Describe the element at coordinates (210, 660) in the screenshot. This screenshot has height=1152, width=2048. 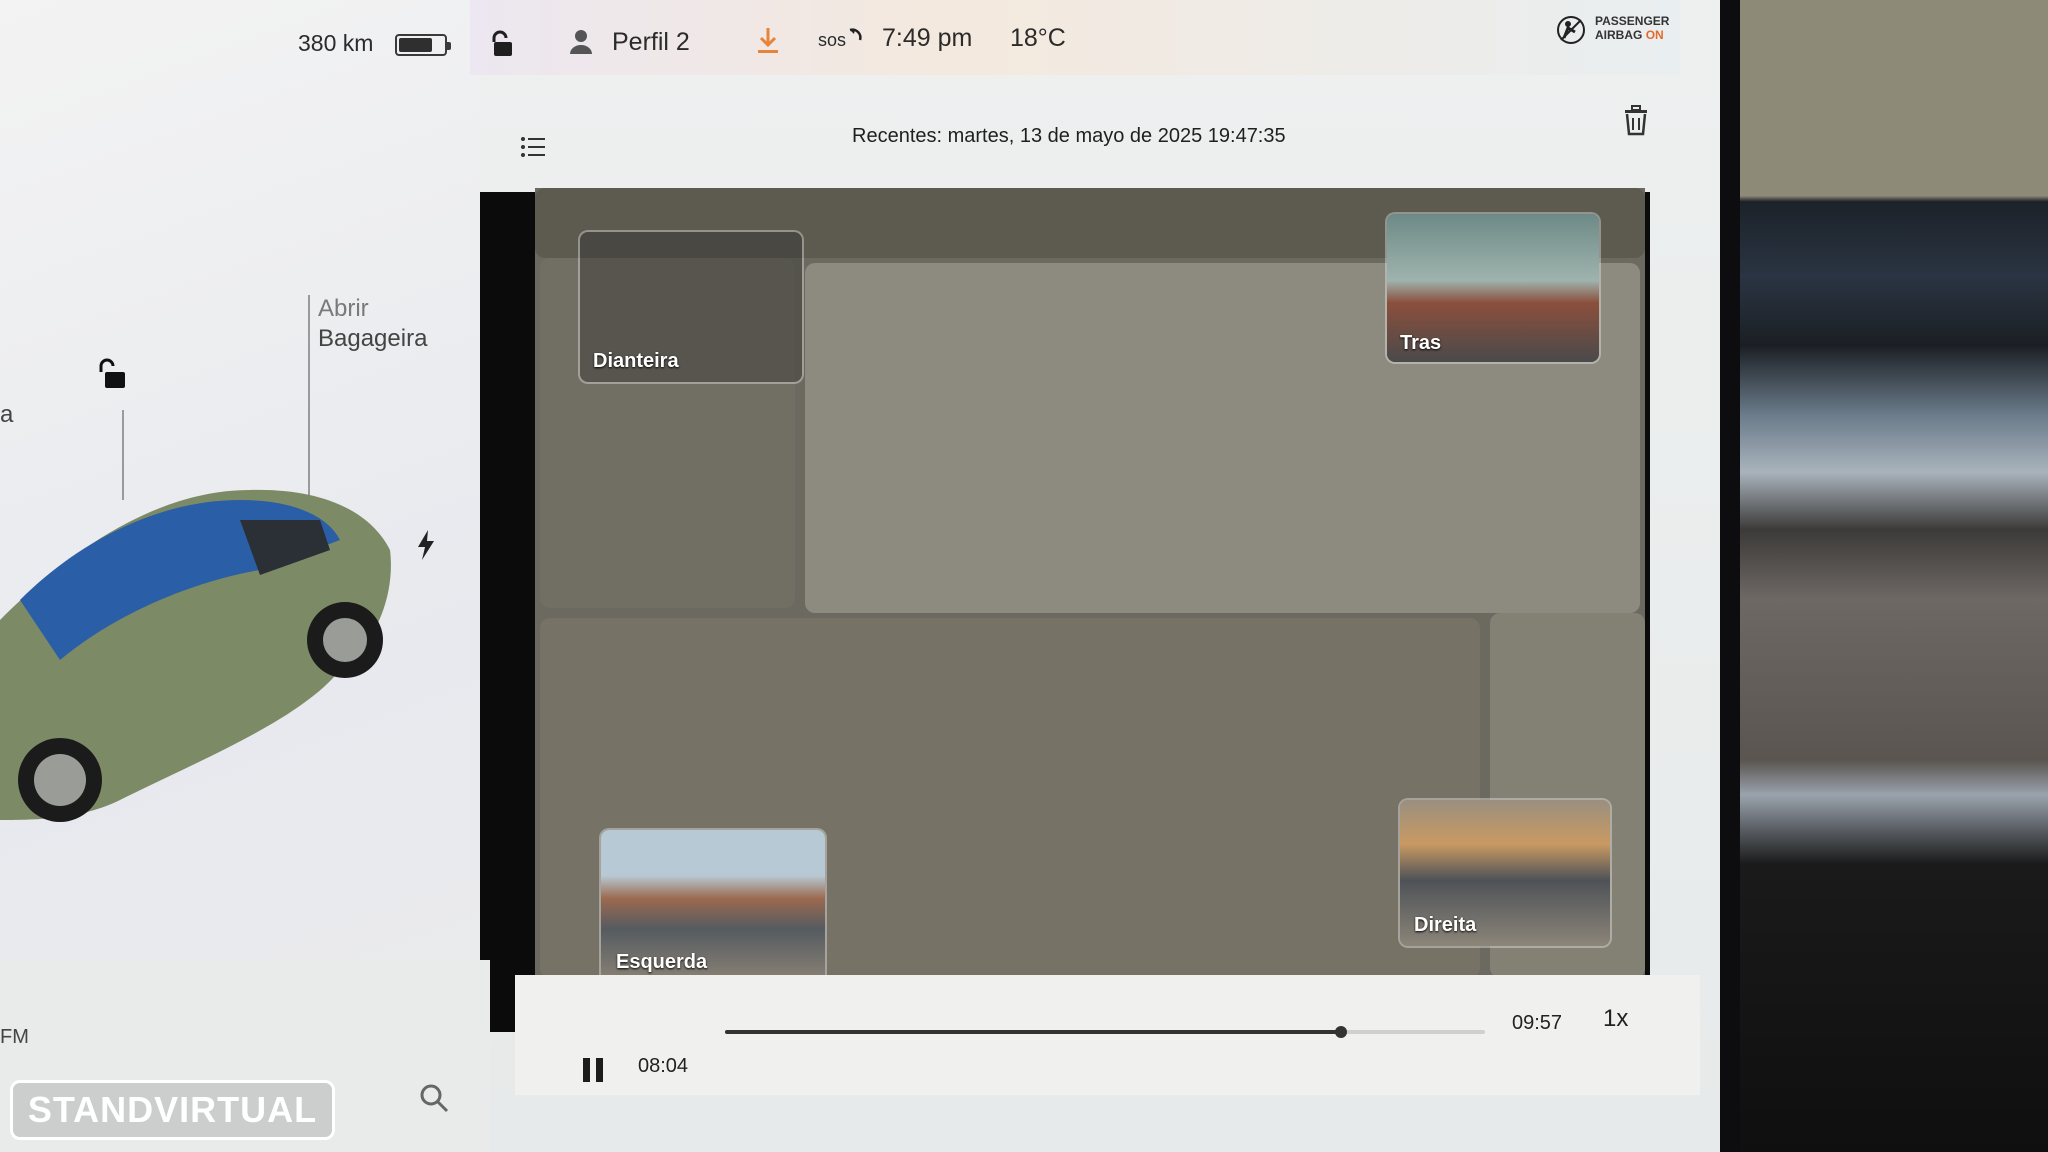
I see `car-model-image` at that location.